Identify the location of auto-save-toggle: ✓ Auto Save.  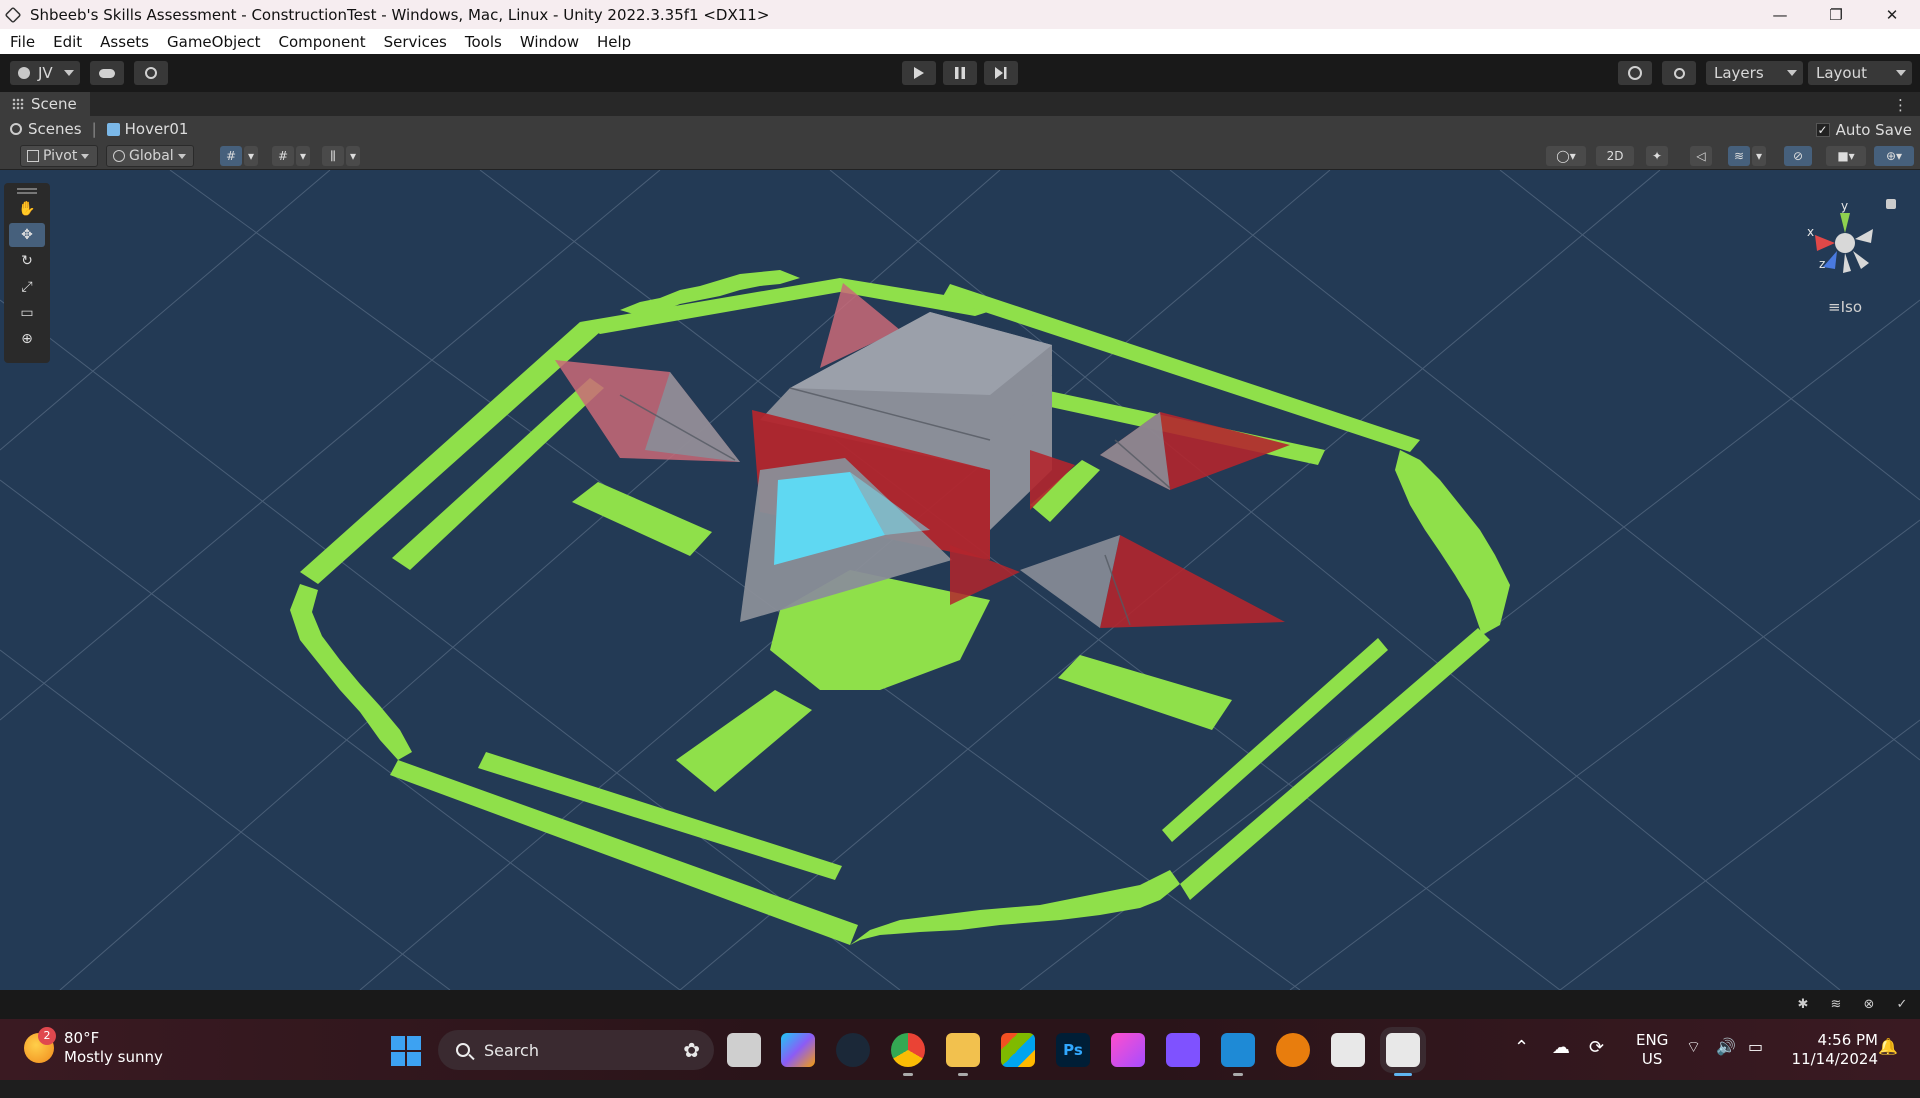
(1863, 130).